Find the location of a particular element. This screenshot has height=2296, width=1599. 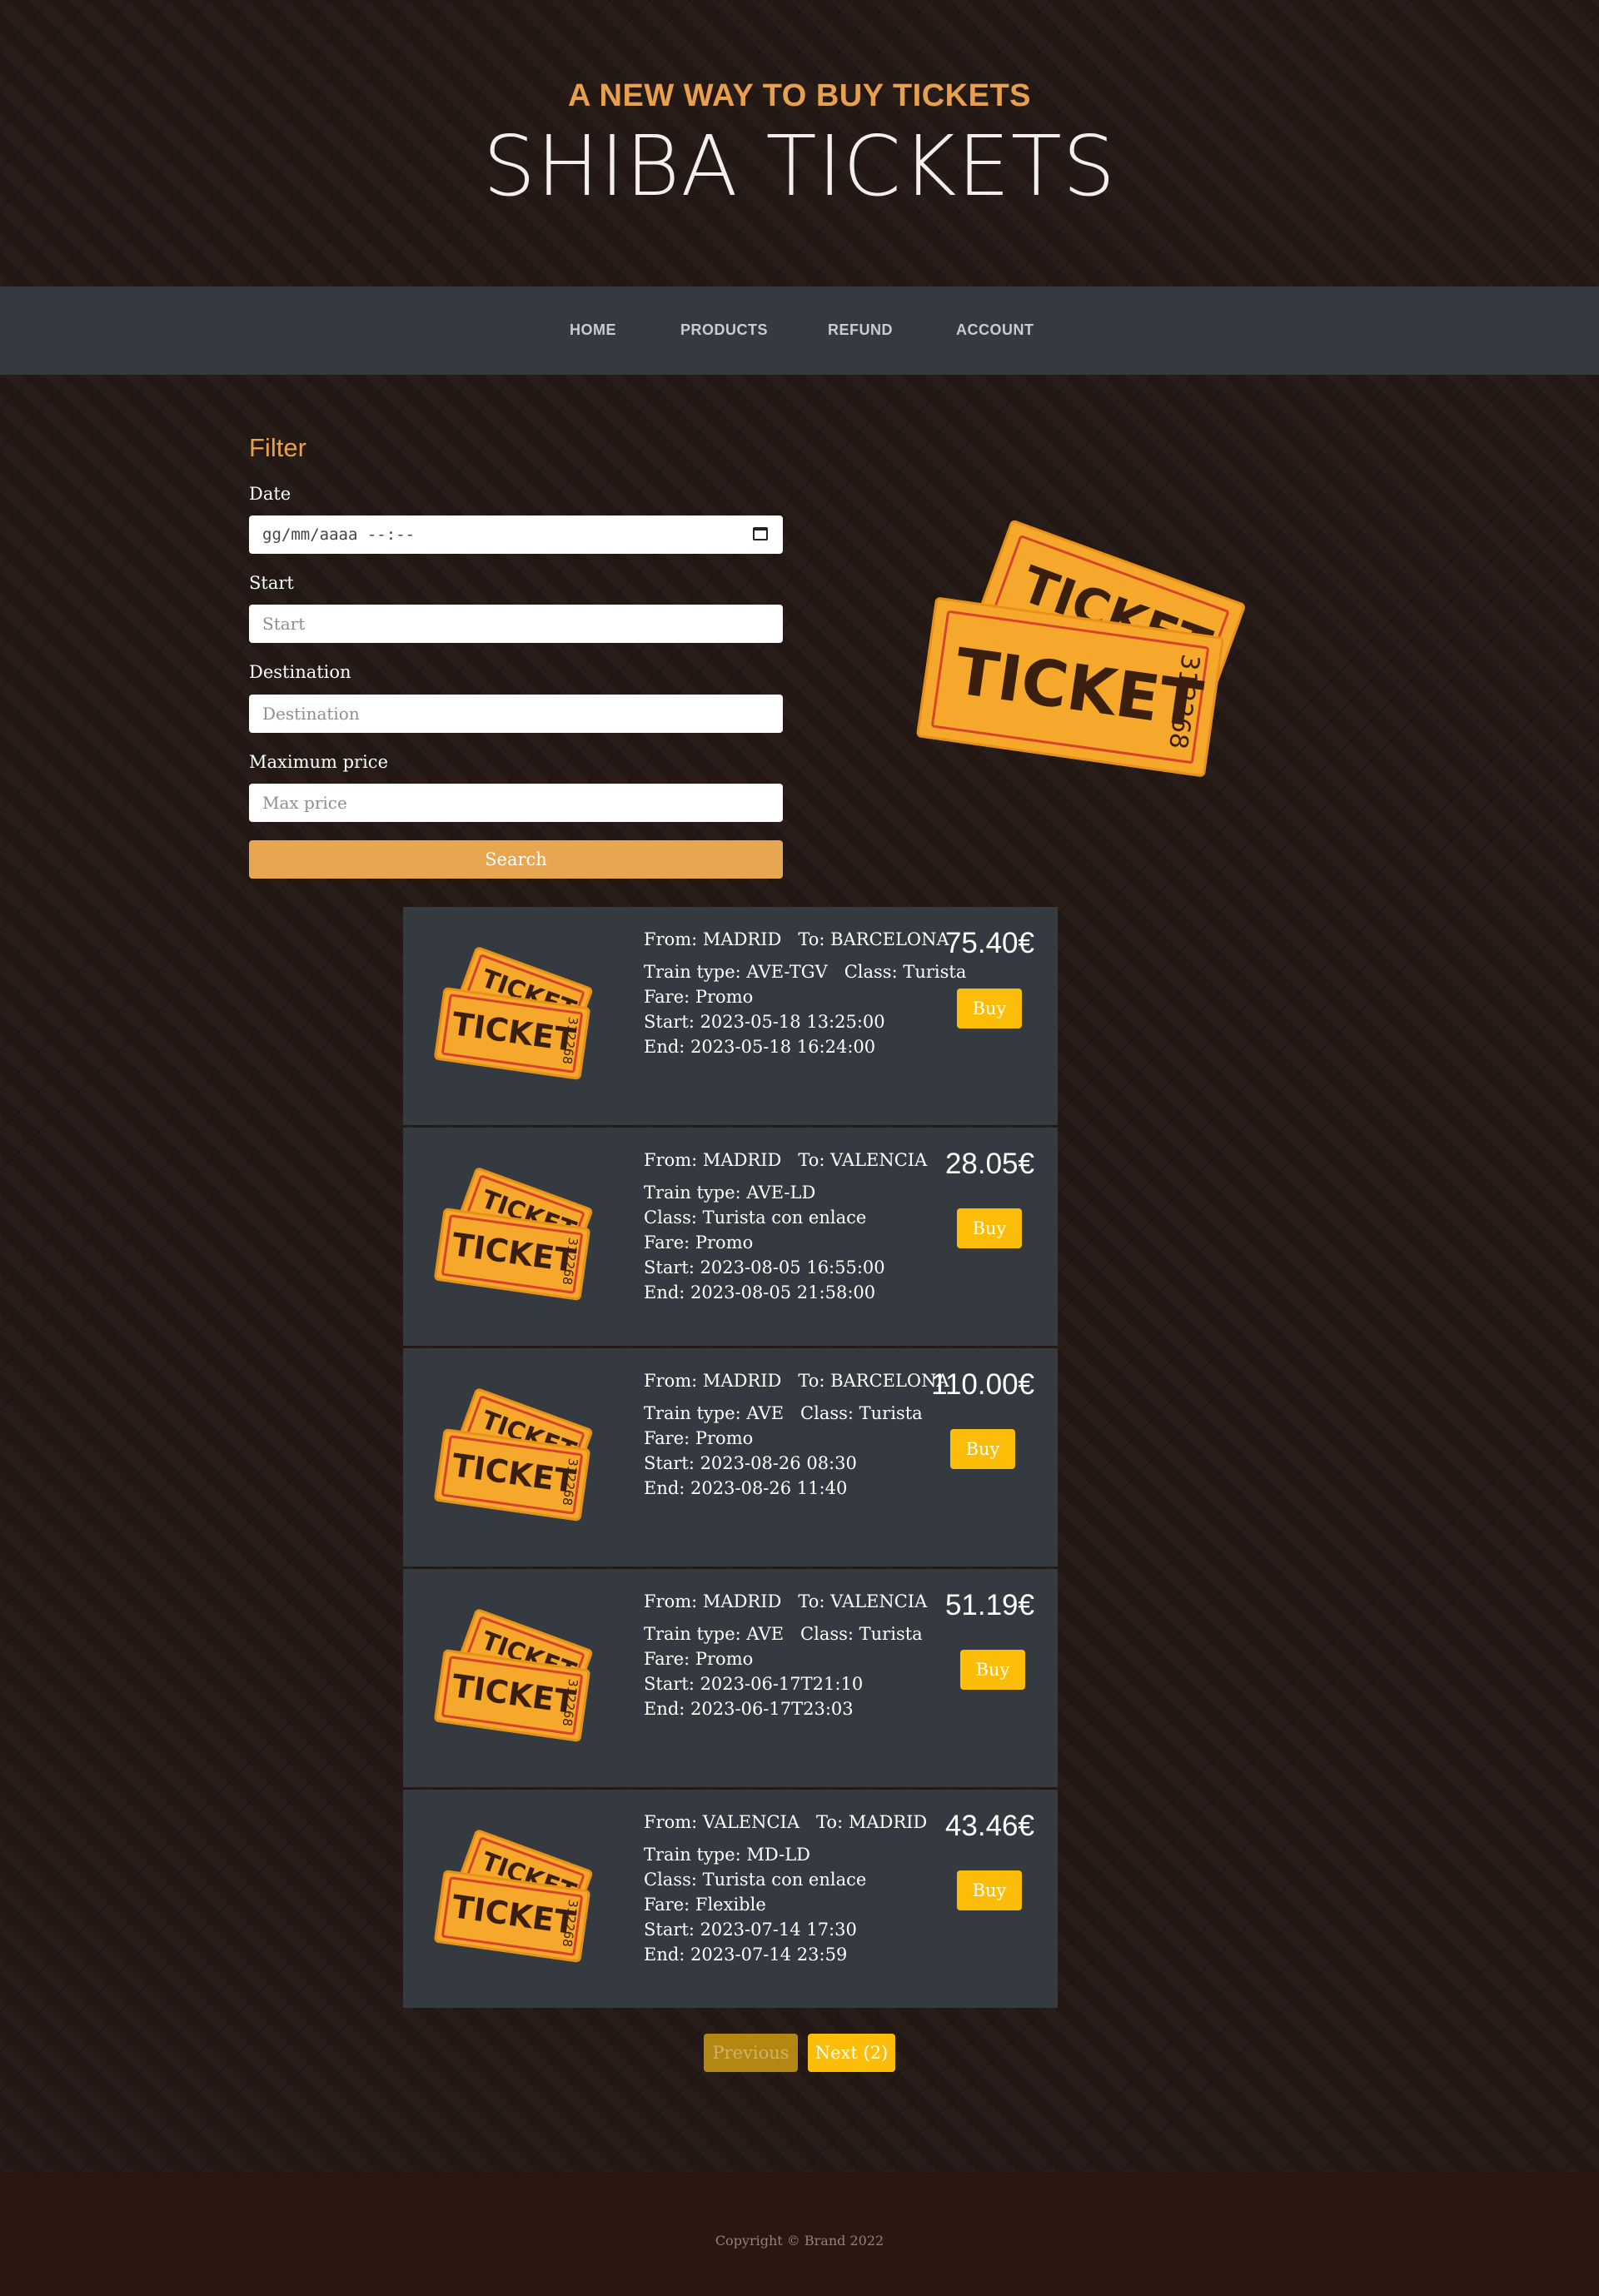

ticket-price: 110.00€ is located at coordinates (982, 1385).